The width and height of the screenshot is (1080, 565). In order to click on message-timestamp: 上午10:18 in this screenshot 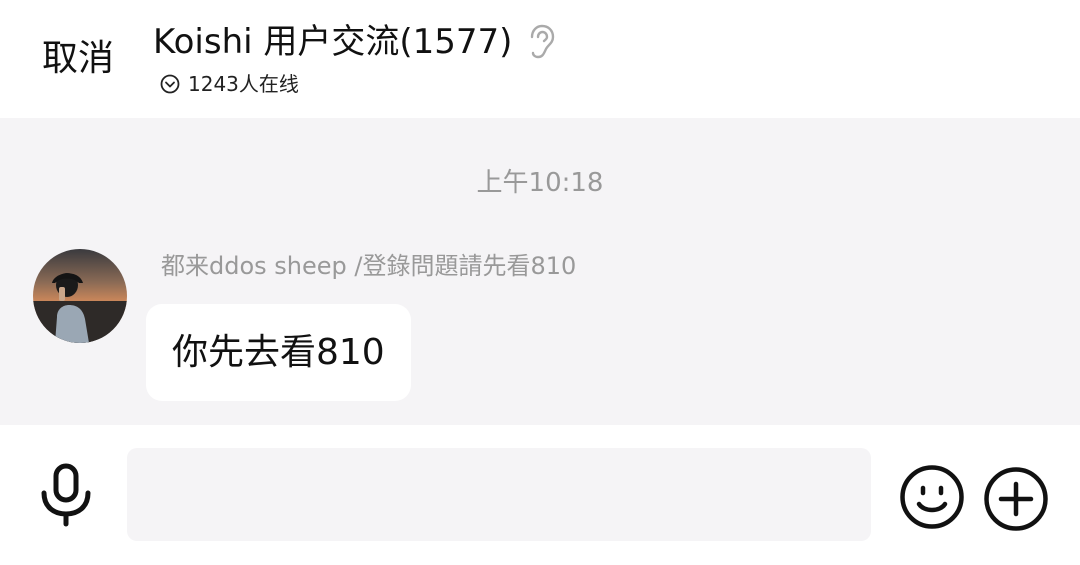, I will do `click(540, 183)`.